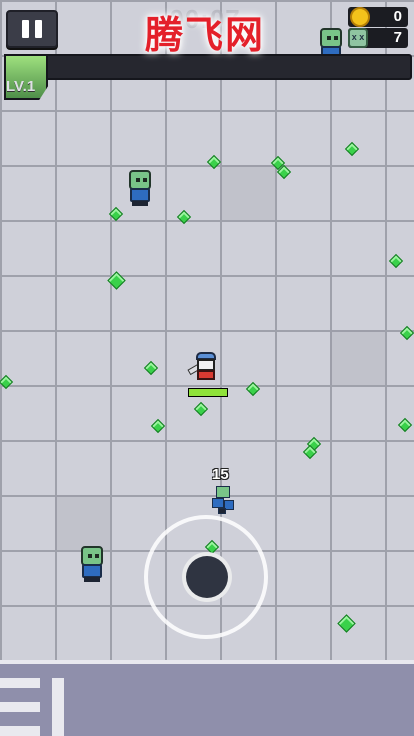 Image resolution: width=414 pixels, height=736 pixels. I want to click on pause-icon, so click(25, 29).